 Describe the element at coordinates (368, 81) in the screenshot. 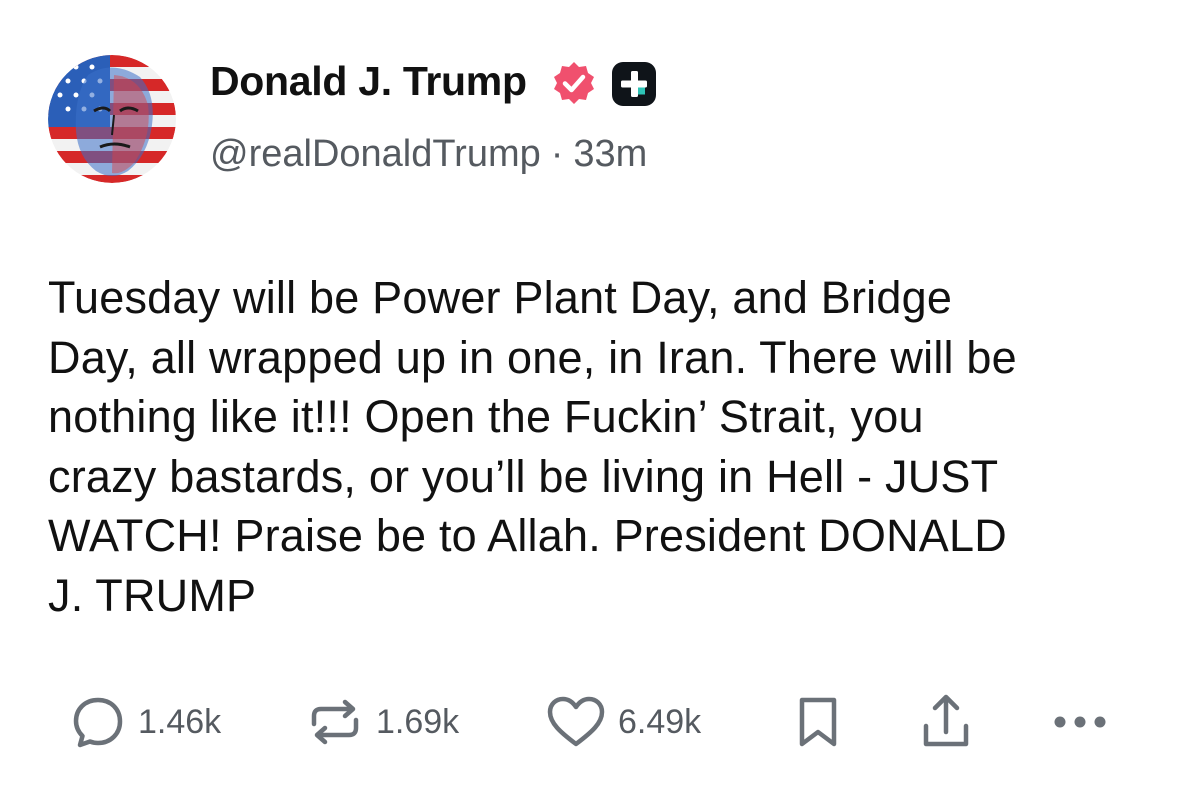

I see `display-name: Donald J. Trump` at that location.